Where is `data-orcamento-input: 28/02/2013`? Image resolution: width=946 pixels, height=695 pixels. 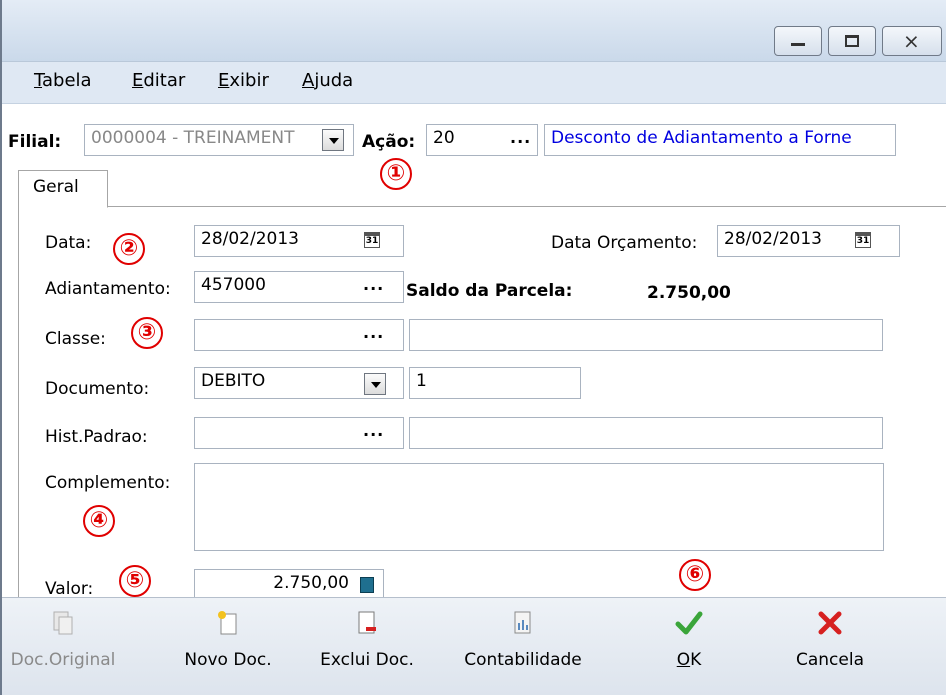
data-orcamento-input: 28/02/2013 is located at coordinates (808, 241).